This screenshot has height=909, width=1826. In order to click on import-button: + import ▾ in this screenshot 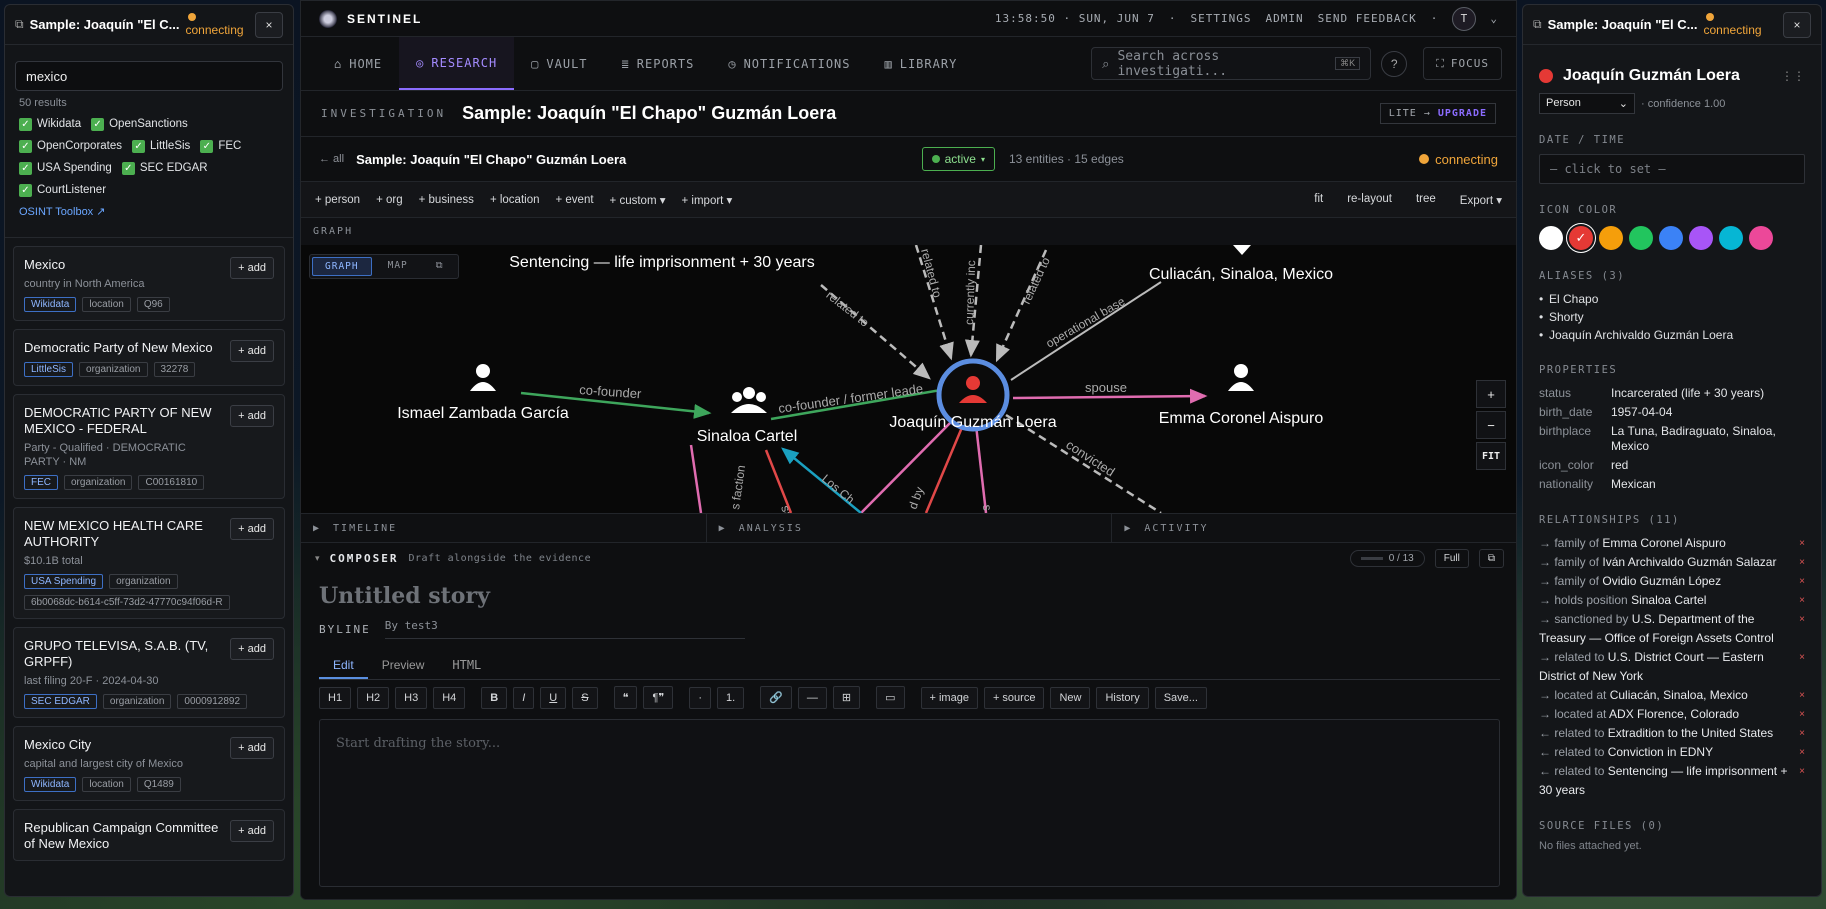, I will do `click(707, 200)`.